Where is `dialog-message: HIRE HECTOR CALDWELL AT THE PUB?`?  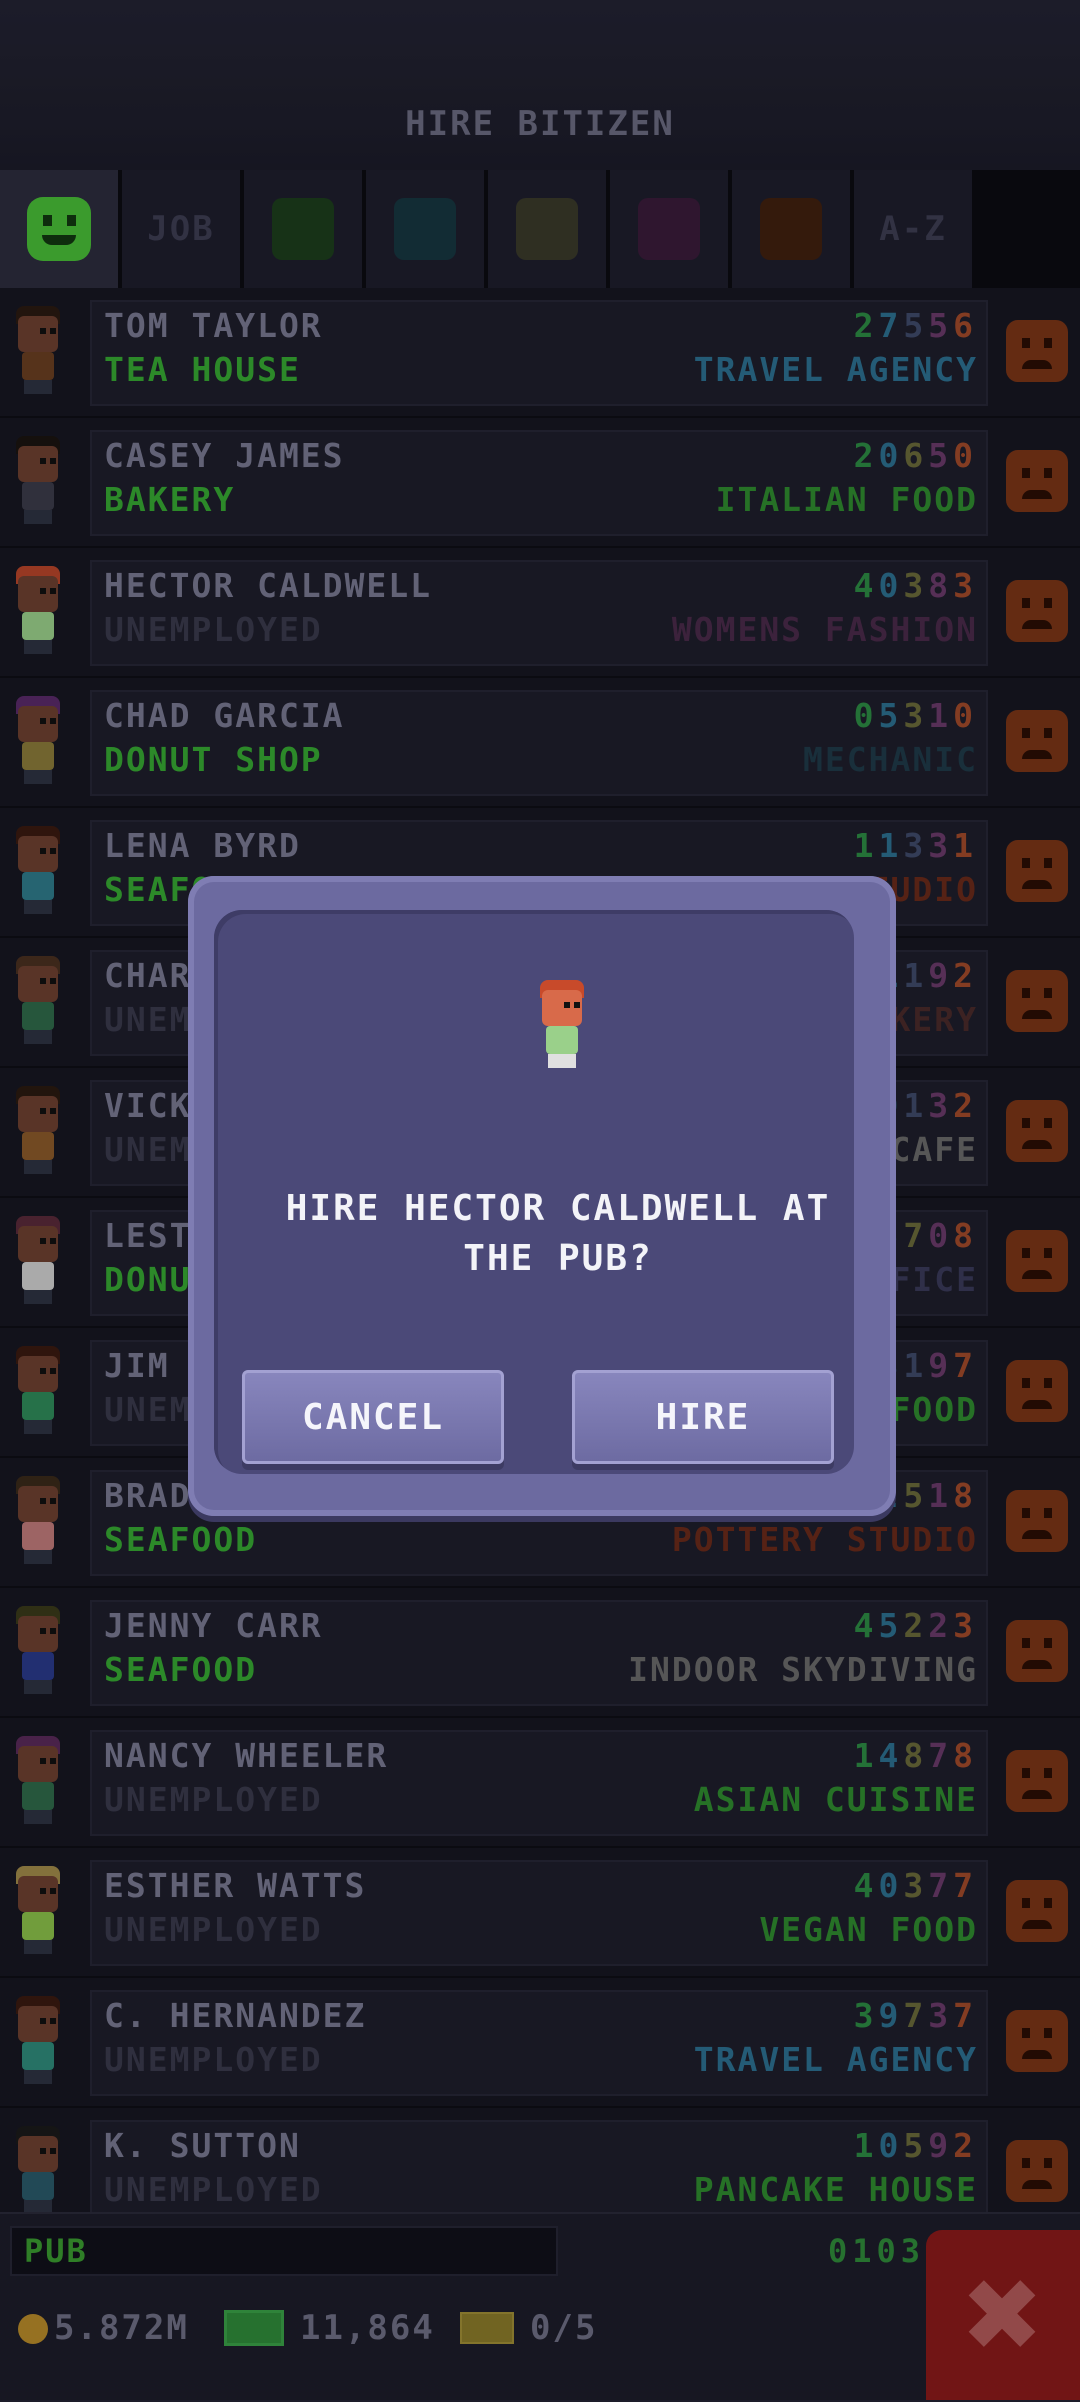 dialog-message: HIRE HECTOR CALDWELL AT THE PUB? is located at coordinates (558, 1233).